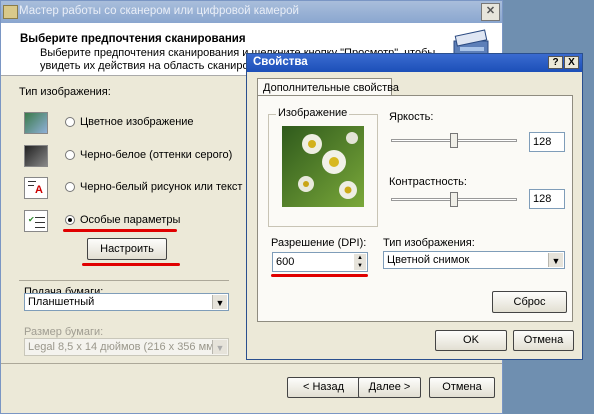 The image size is (594, 414). I want to click on custom-settings-icon: ✔, so click(36, 221).